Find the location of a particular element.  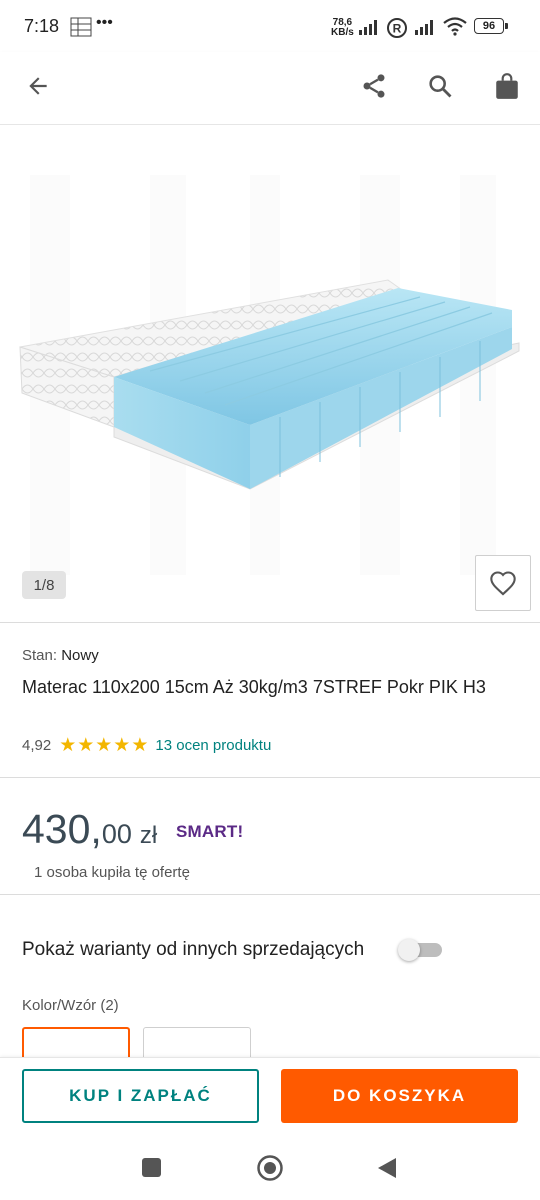

smart-badge: SMART! is located at coordinates (209, 832).